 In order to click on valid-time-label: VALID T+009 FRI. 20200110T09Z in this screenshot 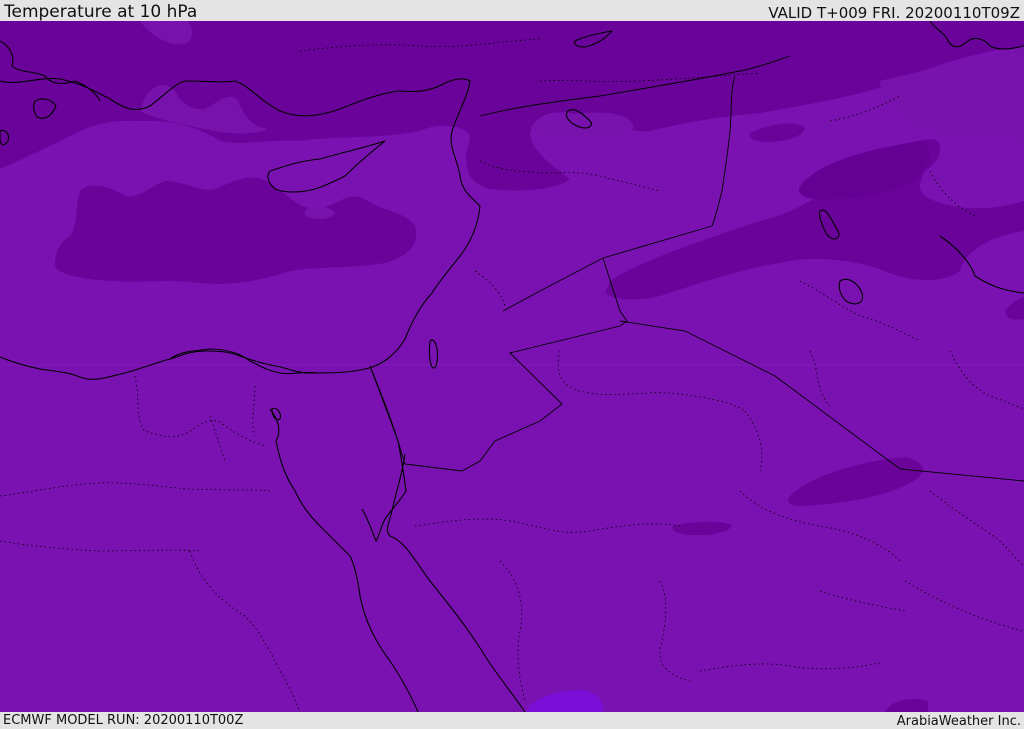, I will do `click(894, 13)`.